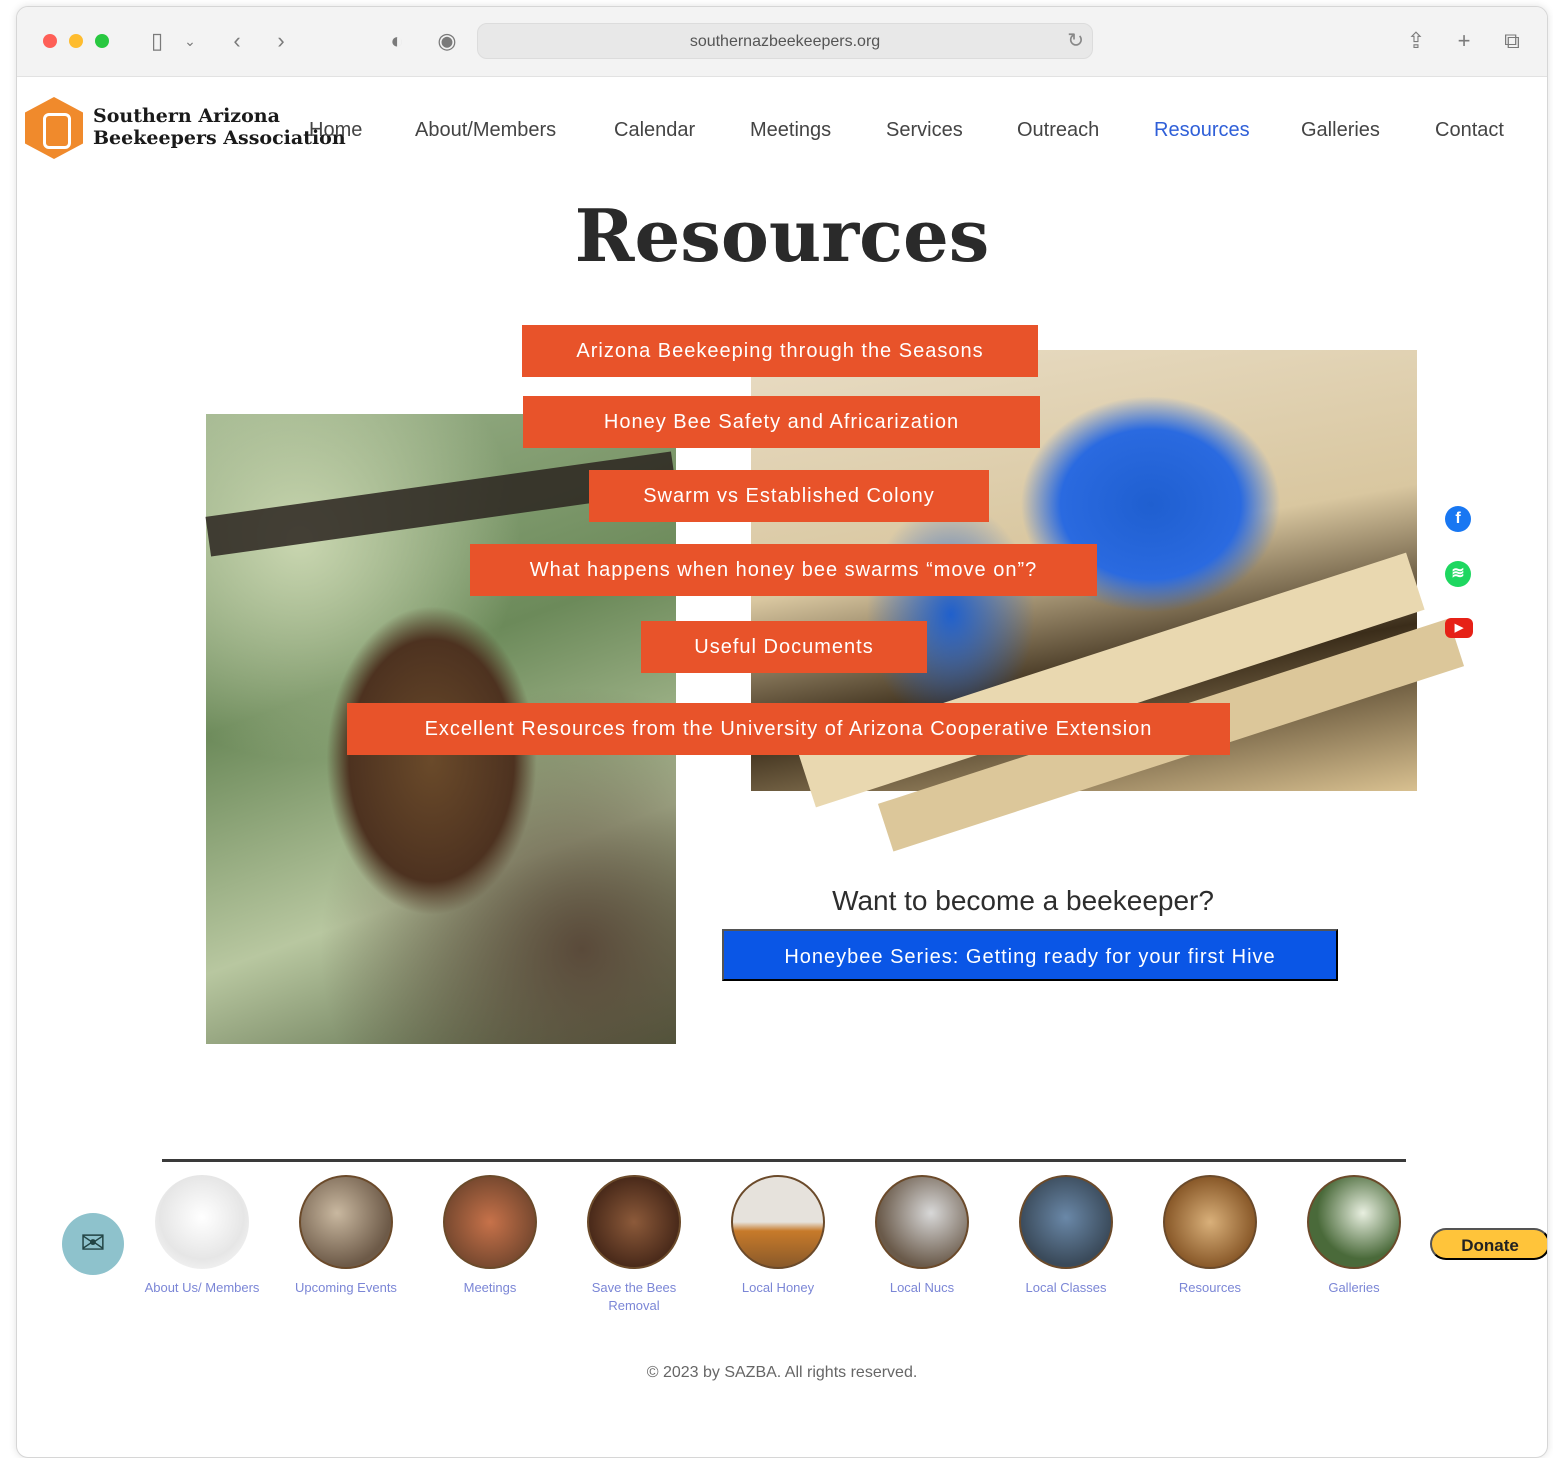 This screenshot has width=1553, height=1458. Describe the element at coordinates (784, 647) in the screenshot. I see `resource-button-useful-documents: Useful Documents` at that location.